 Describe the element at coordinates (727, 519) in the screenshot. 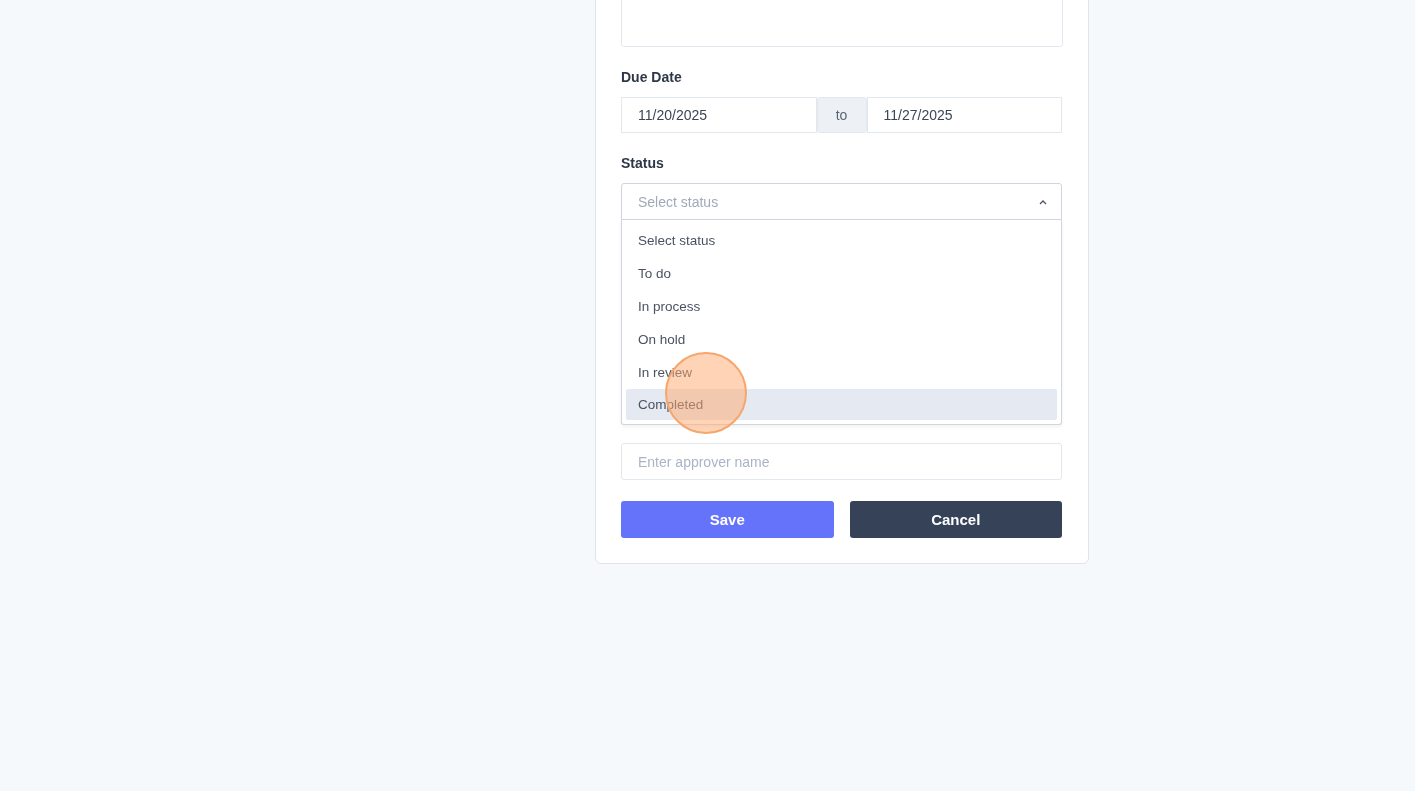

I see `save-button: Save` at that location.